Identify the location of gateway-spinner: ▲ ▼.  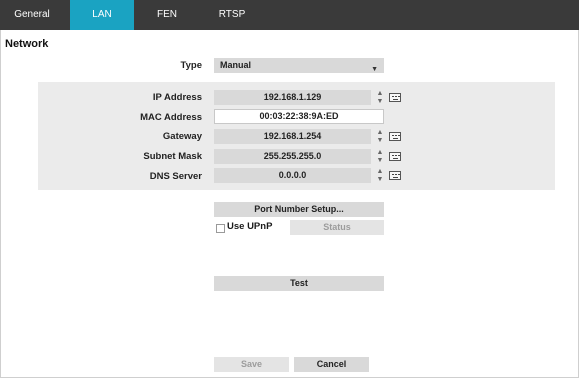
(380, 136).